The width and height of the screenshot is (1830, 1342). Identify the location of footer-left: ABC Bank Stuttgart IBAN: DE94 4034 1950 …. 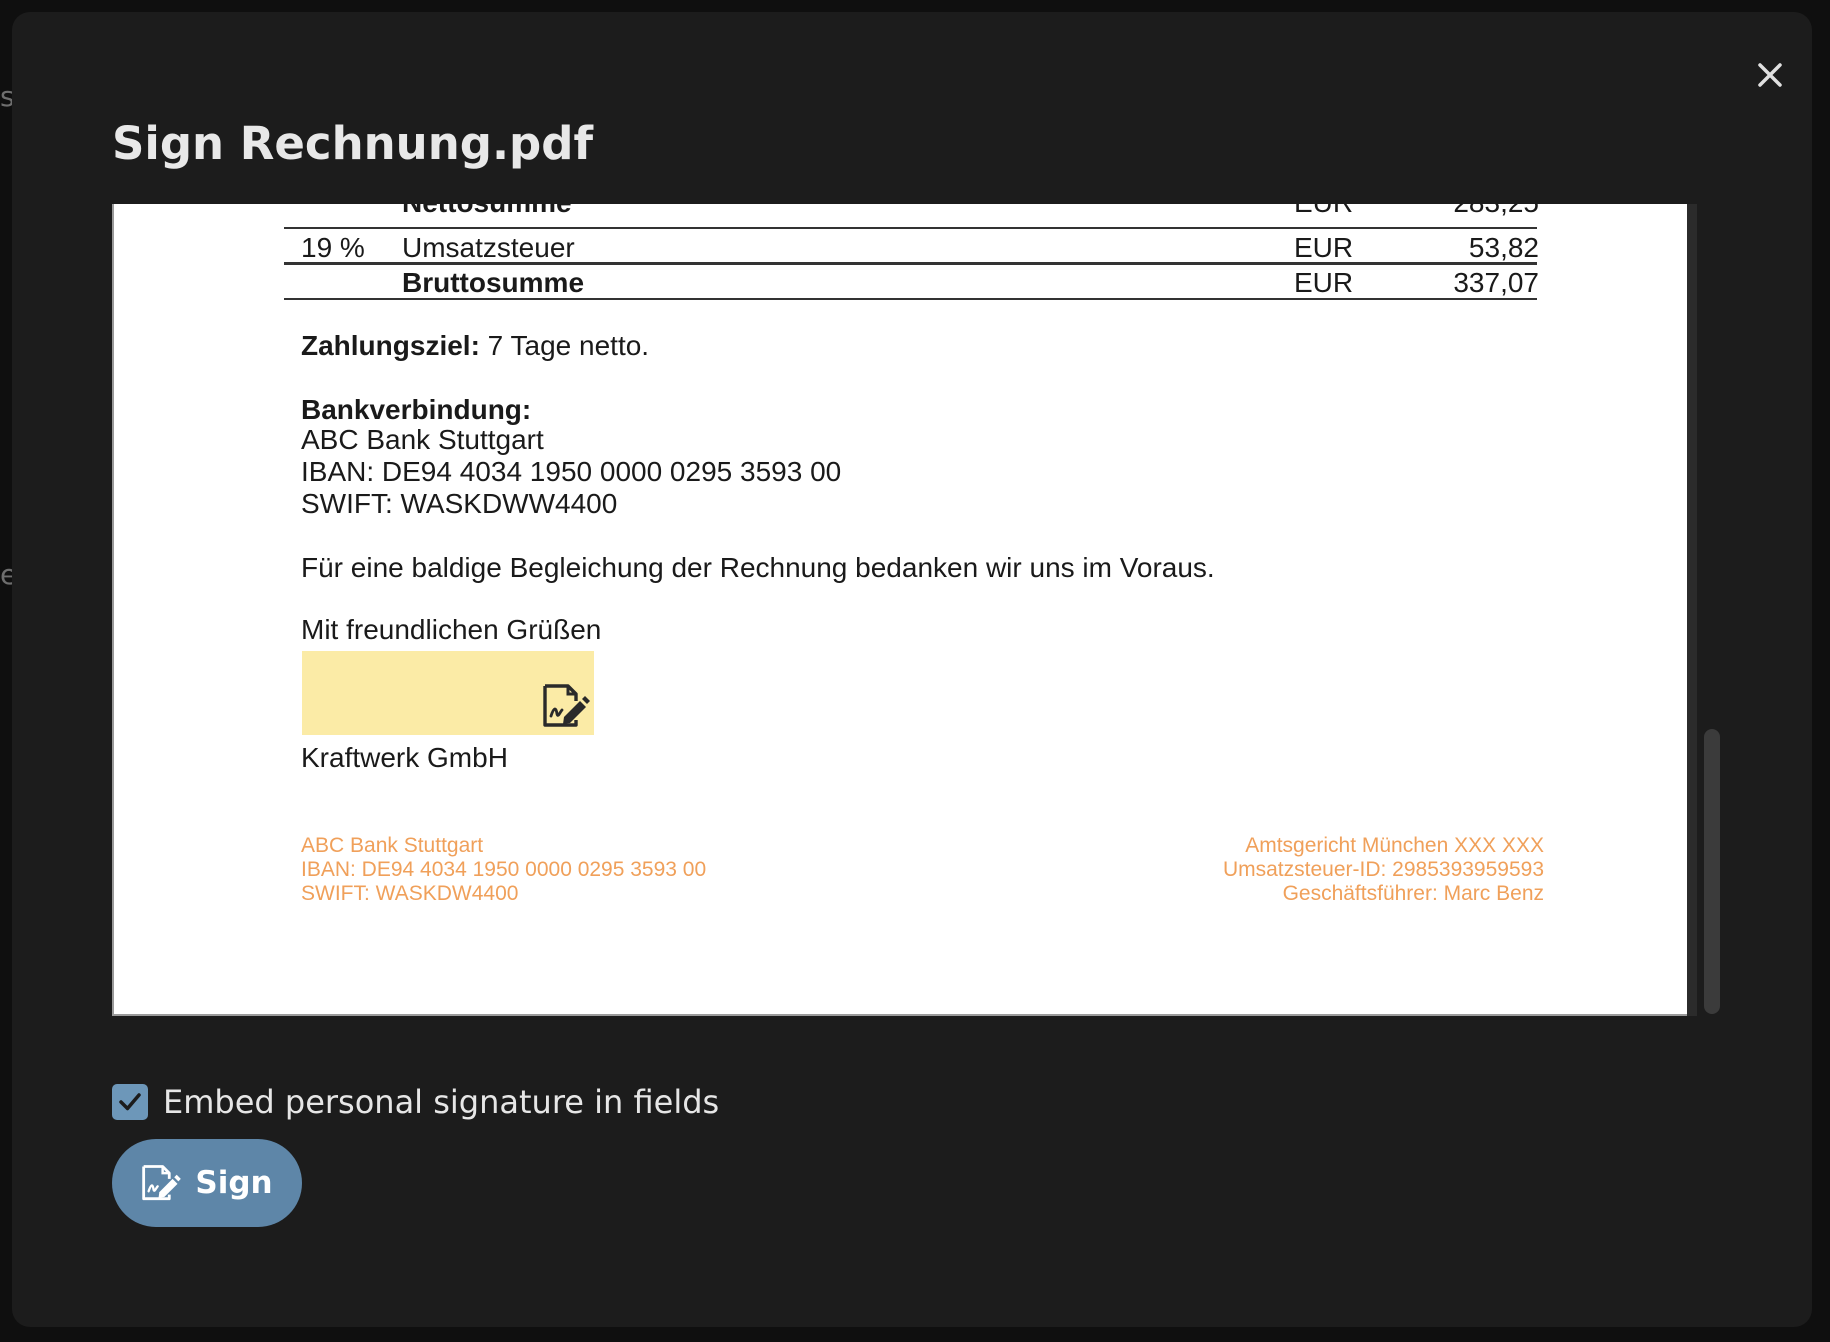
(503, 870).